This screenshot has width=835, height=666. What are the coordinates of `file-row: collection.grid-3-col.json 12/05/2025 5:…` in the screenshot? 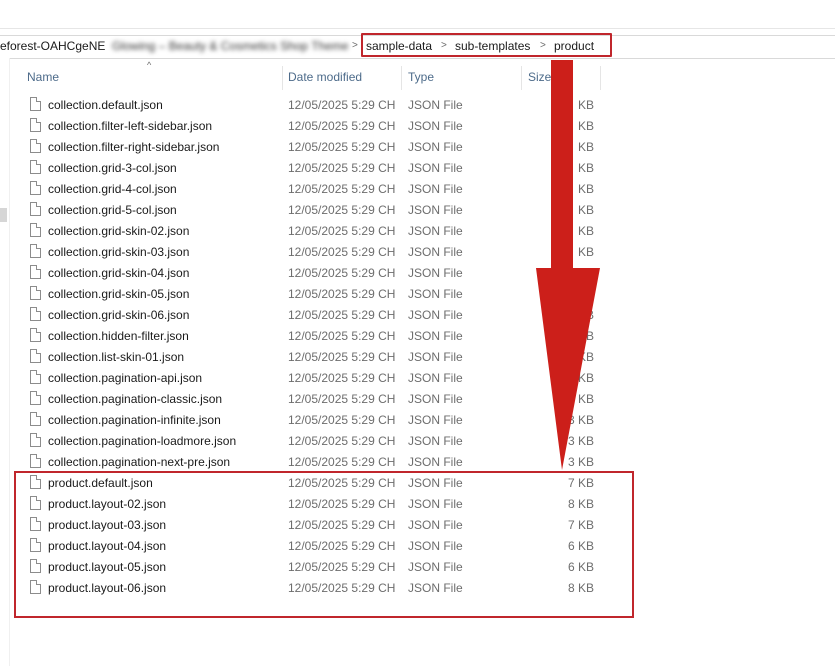 It's located at (417, 168).